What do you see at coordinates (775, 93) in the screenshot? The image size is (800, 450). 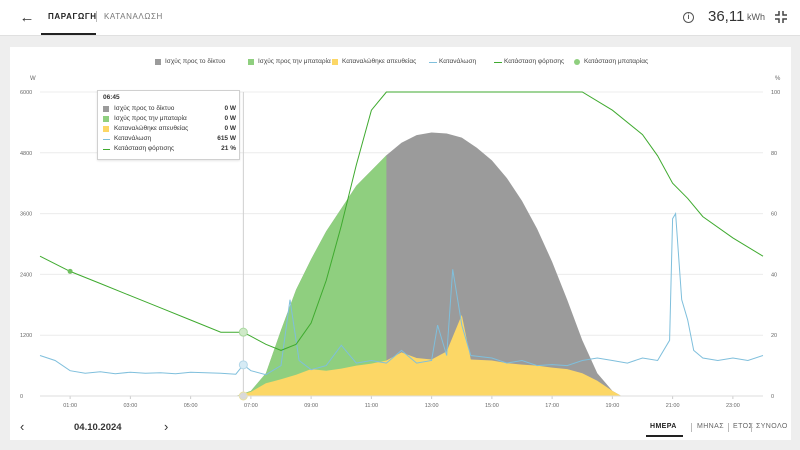 I see `y-right-tick-label: 100` at bounding box center [775, 93].